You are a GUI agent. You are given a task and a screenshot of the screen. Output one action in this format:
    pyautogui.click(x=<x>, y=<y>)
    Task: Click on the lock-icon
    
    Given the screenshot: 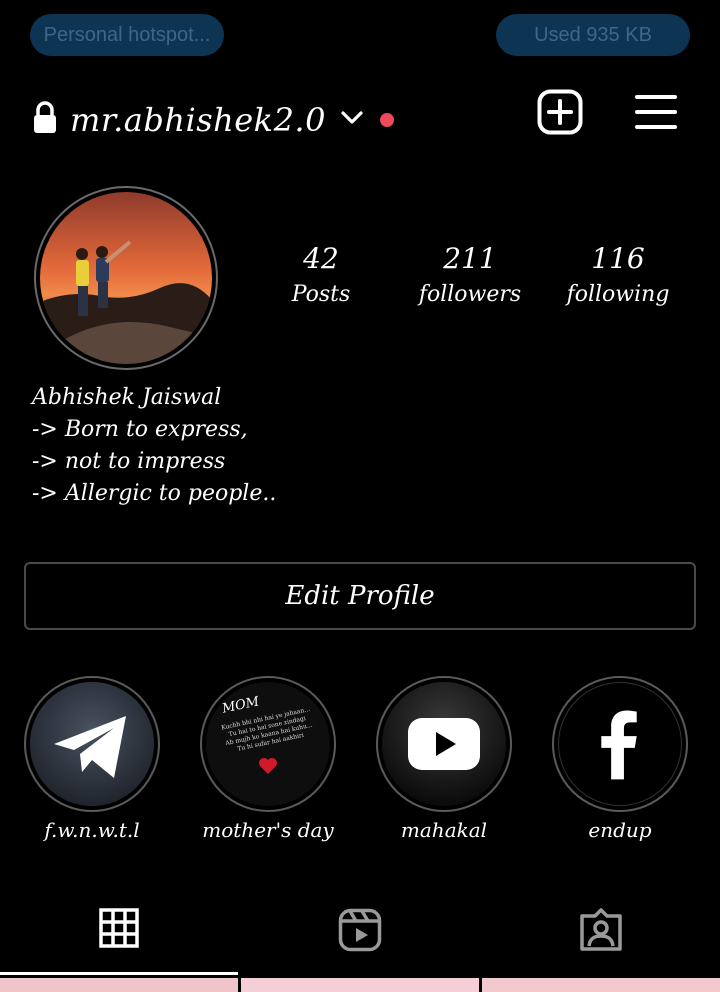 What is the action you would take?
    pyautogui.click(x=45, y=120)
    